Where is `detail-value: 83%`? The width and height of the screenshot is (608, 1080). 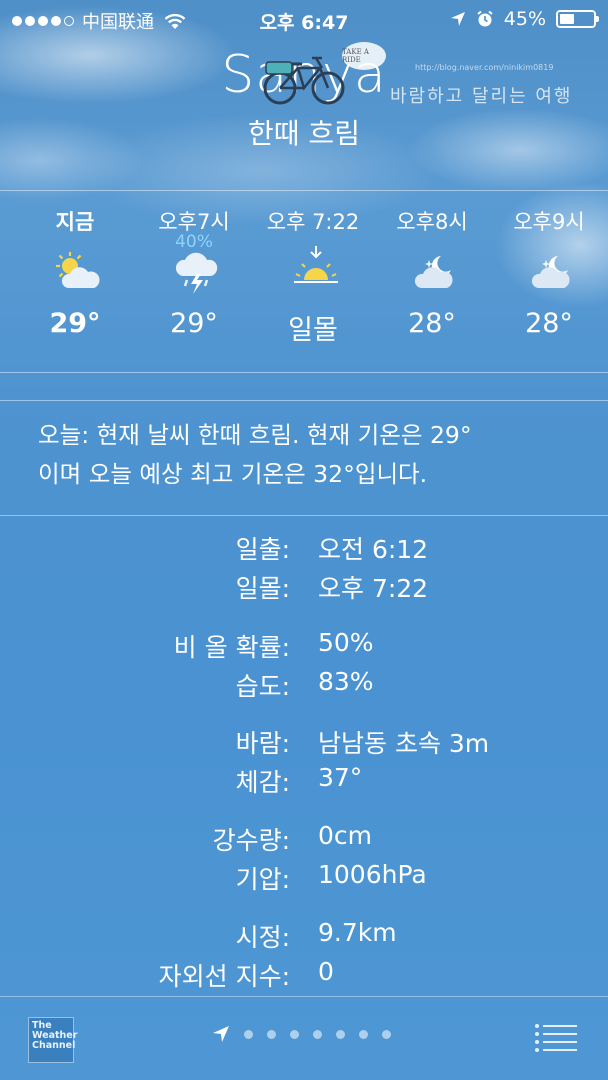 detail-value: 83% is located at coordinates (346, 681).